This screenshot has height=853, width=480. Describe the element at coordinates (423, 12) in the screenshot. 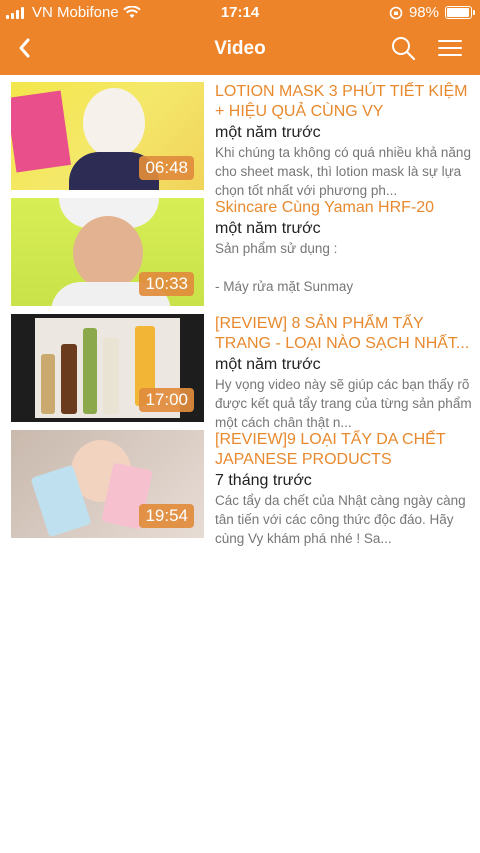

I see `battery-percent: 98%` at that location.